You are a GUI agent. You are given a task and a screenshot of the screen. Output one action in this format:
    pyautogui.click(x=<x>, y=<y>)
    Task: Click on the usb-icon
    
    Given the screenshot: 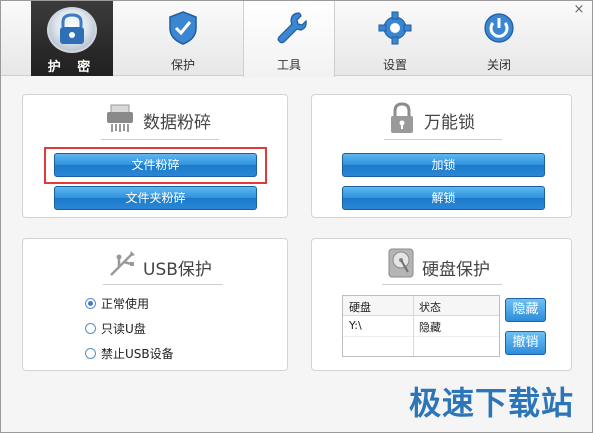 What is the action you would take?
    pyautogui.click(x=122, y=266)
    